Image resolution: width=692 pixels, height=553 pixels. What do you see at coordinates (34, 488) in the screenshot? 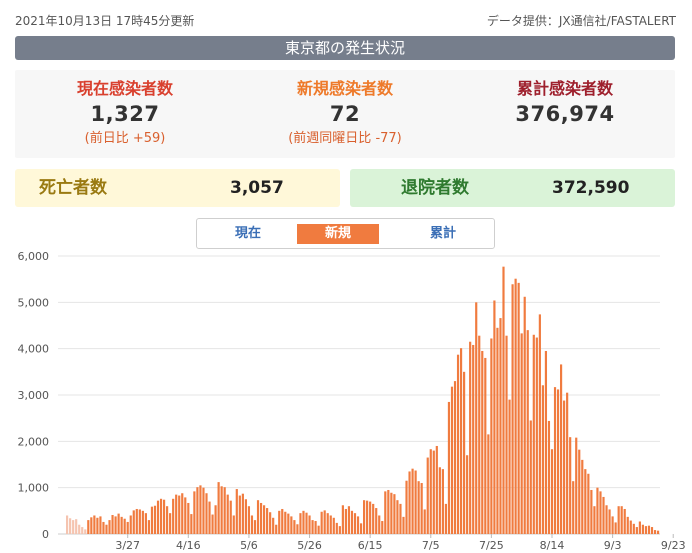
I see `y-tick-label: 1,000` at bounding box center [34, 488].